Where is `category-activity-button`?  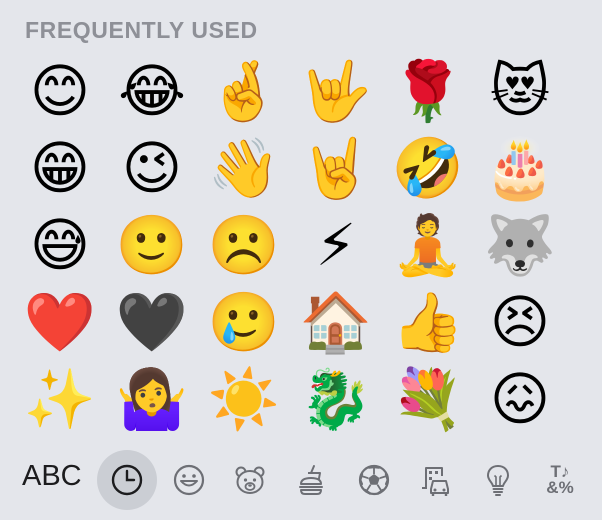
category-activity-button is located at coordinates (374, 480).